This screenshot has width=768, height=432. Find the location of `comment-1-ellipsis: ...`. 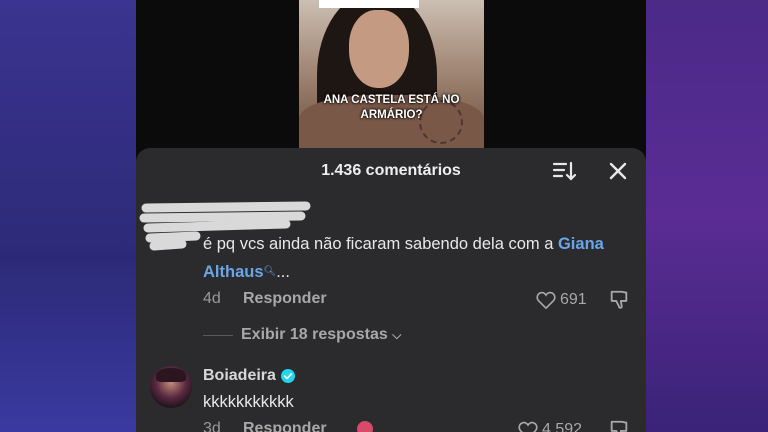

comment-1-ellipsis: ... is located at coordinates (283, 272).